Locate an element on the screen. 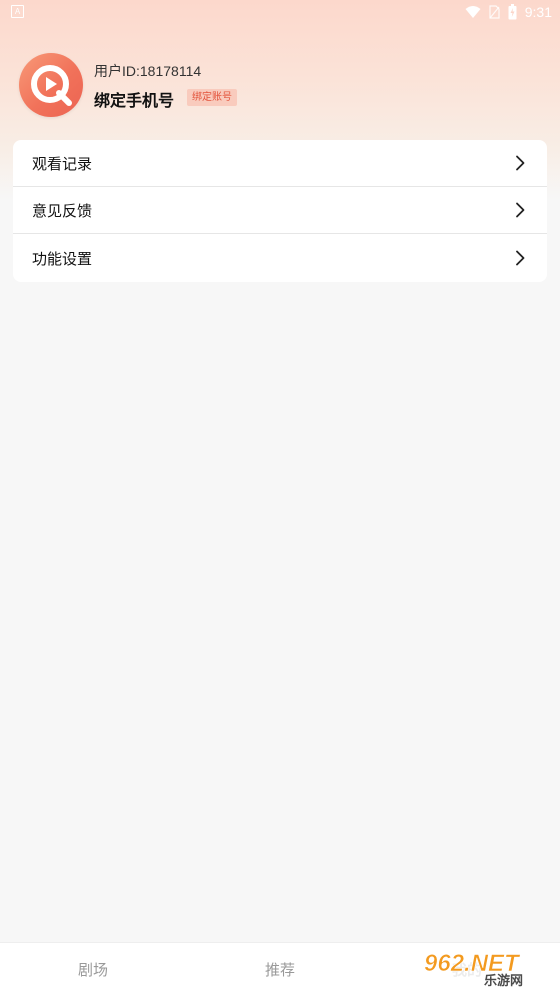 Image resolution: width=560 pixels, height=995 pixels. user-id: 用户ID:18178114 is located at coordinates (148, 71).